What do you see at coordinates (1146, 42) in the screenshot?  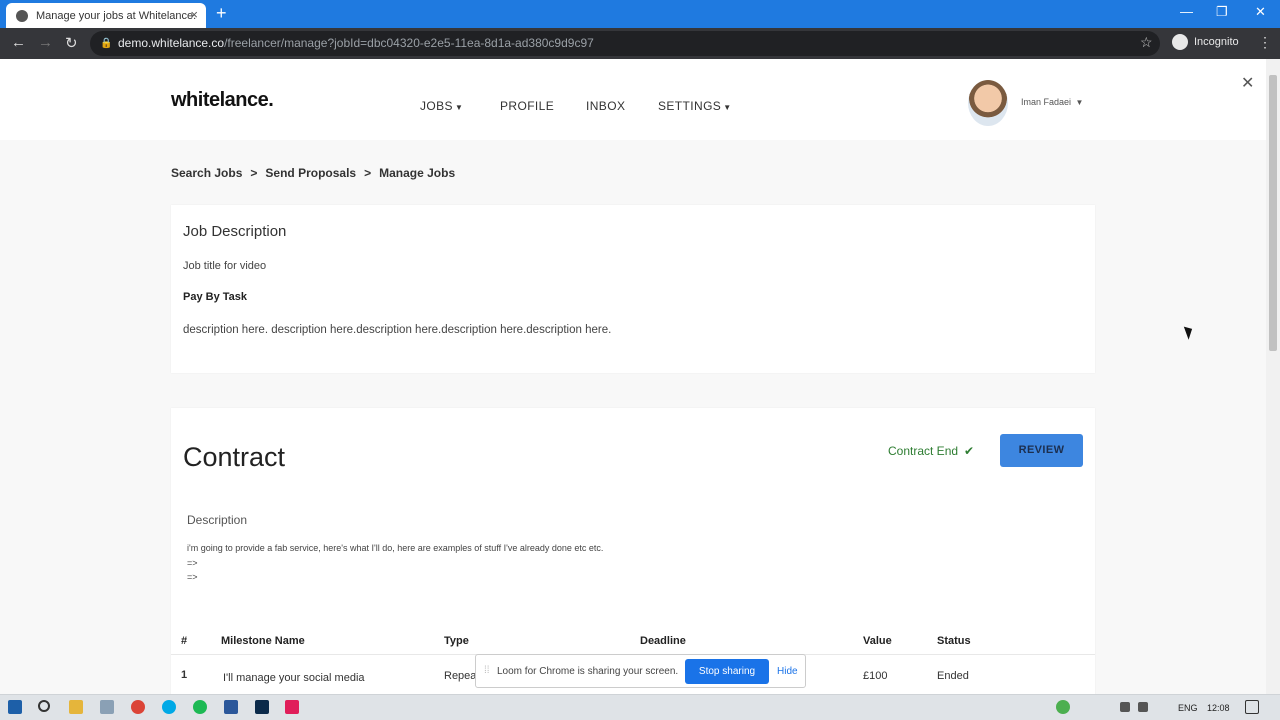 I see `bookmark-star-icon: ☆` at bounding box center [1146, 42].